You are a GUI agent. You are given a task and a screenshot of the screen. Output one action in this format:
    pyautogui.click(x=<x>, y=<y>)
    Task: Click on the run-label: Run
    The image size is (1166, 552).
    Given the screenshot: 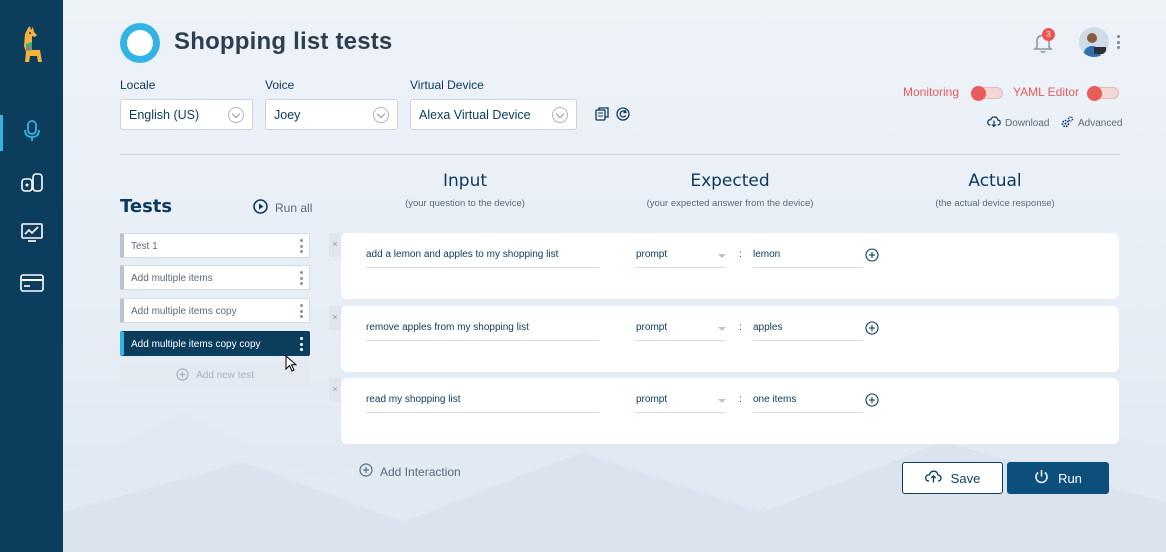 What is the action you would take?
    pyautogui.click(x=1070, y=478)
    